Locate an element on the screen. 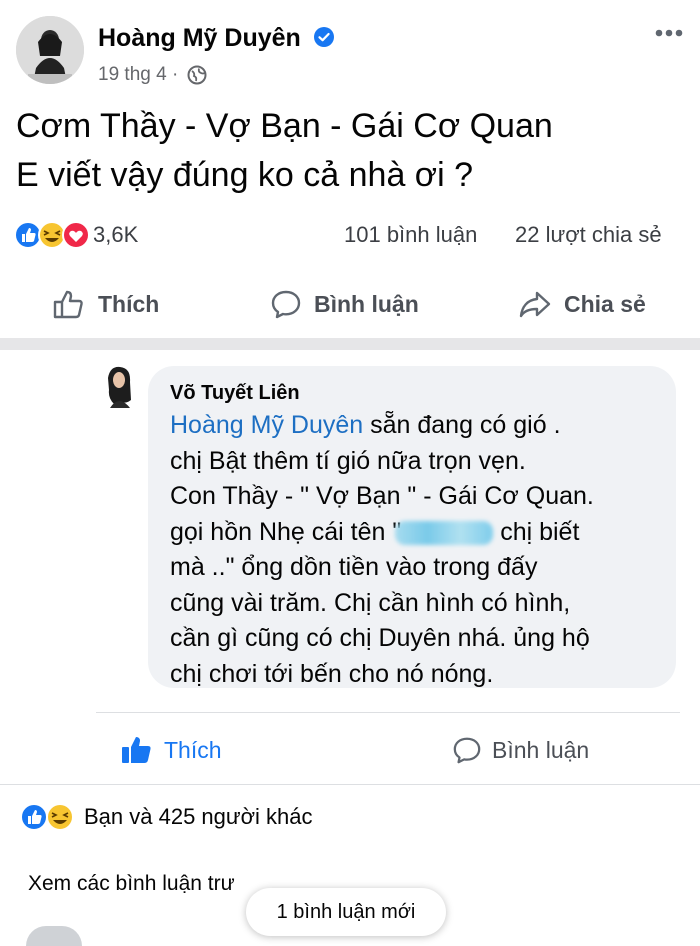  love-reaction-icon is located at coordinates (76, 235).